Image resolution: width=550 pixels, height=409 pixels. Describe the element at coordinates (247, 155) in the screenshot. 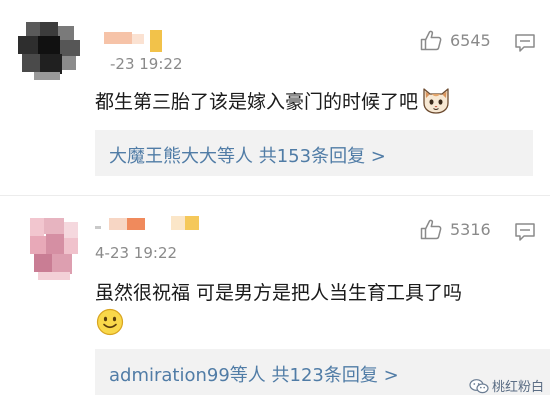

I see `reply-summary-link: 大魔王熊大大等人 共153条回复 >` at that location.